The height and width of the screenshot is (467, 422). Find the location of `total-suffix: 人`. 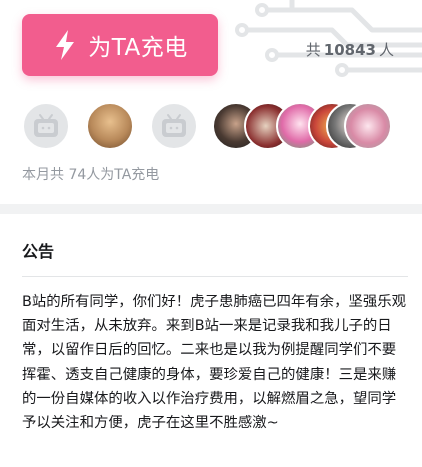

total-suffix: 人 is located at coordinates (386, 50).